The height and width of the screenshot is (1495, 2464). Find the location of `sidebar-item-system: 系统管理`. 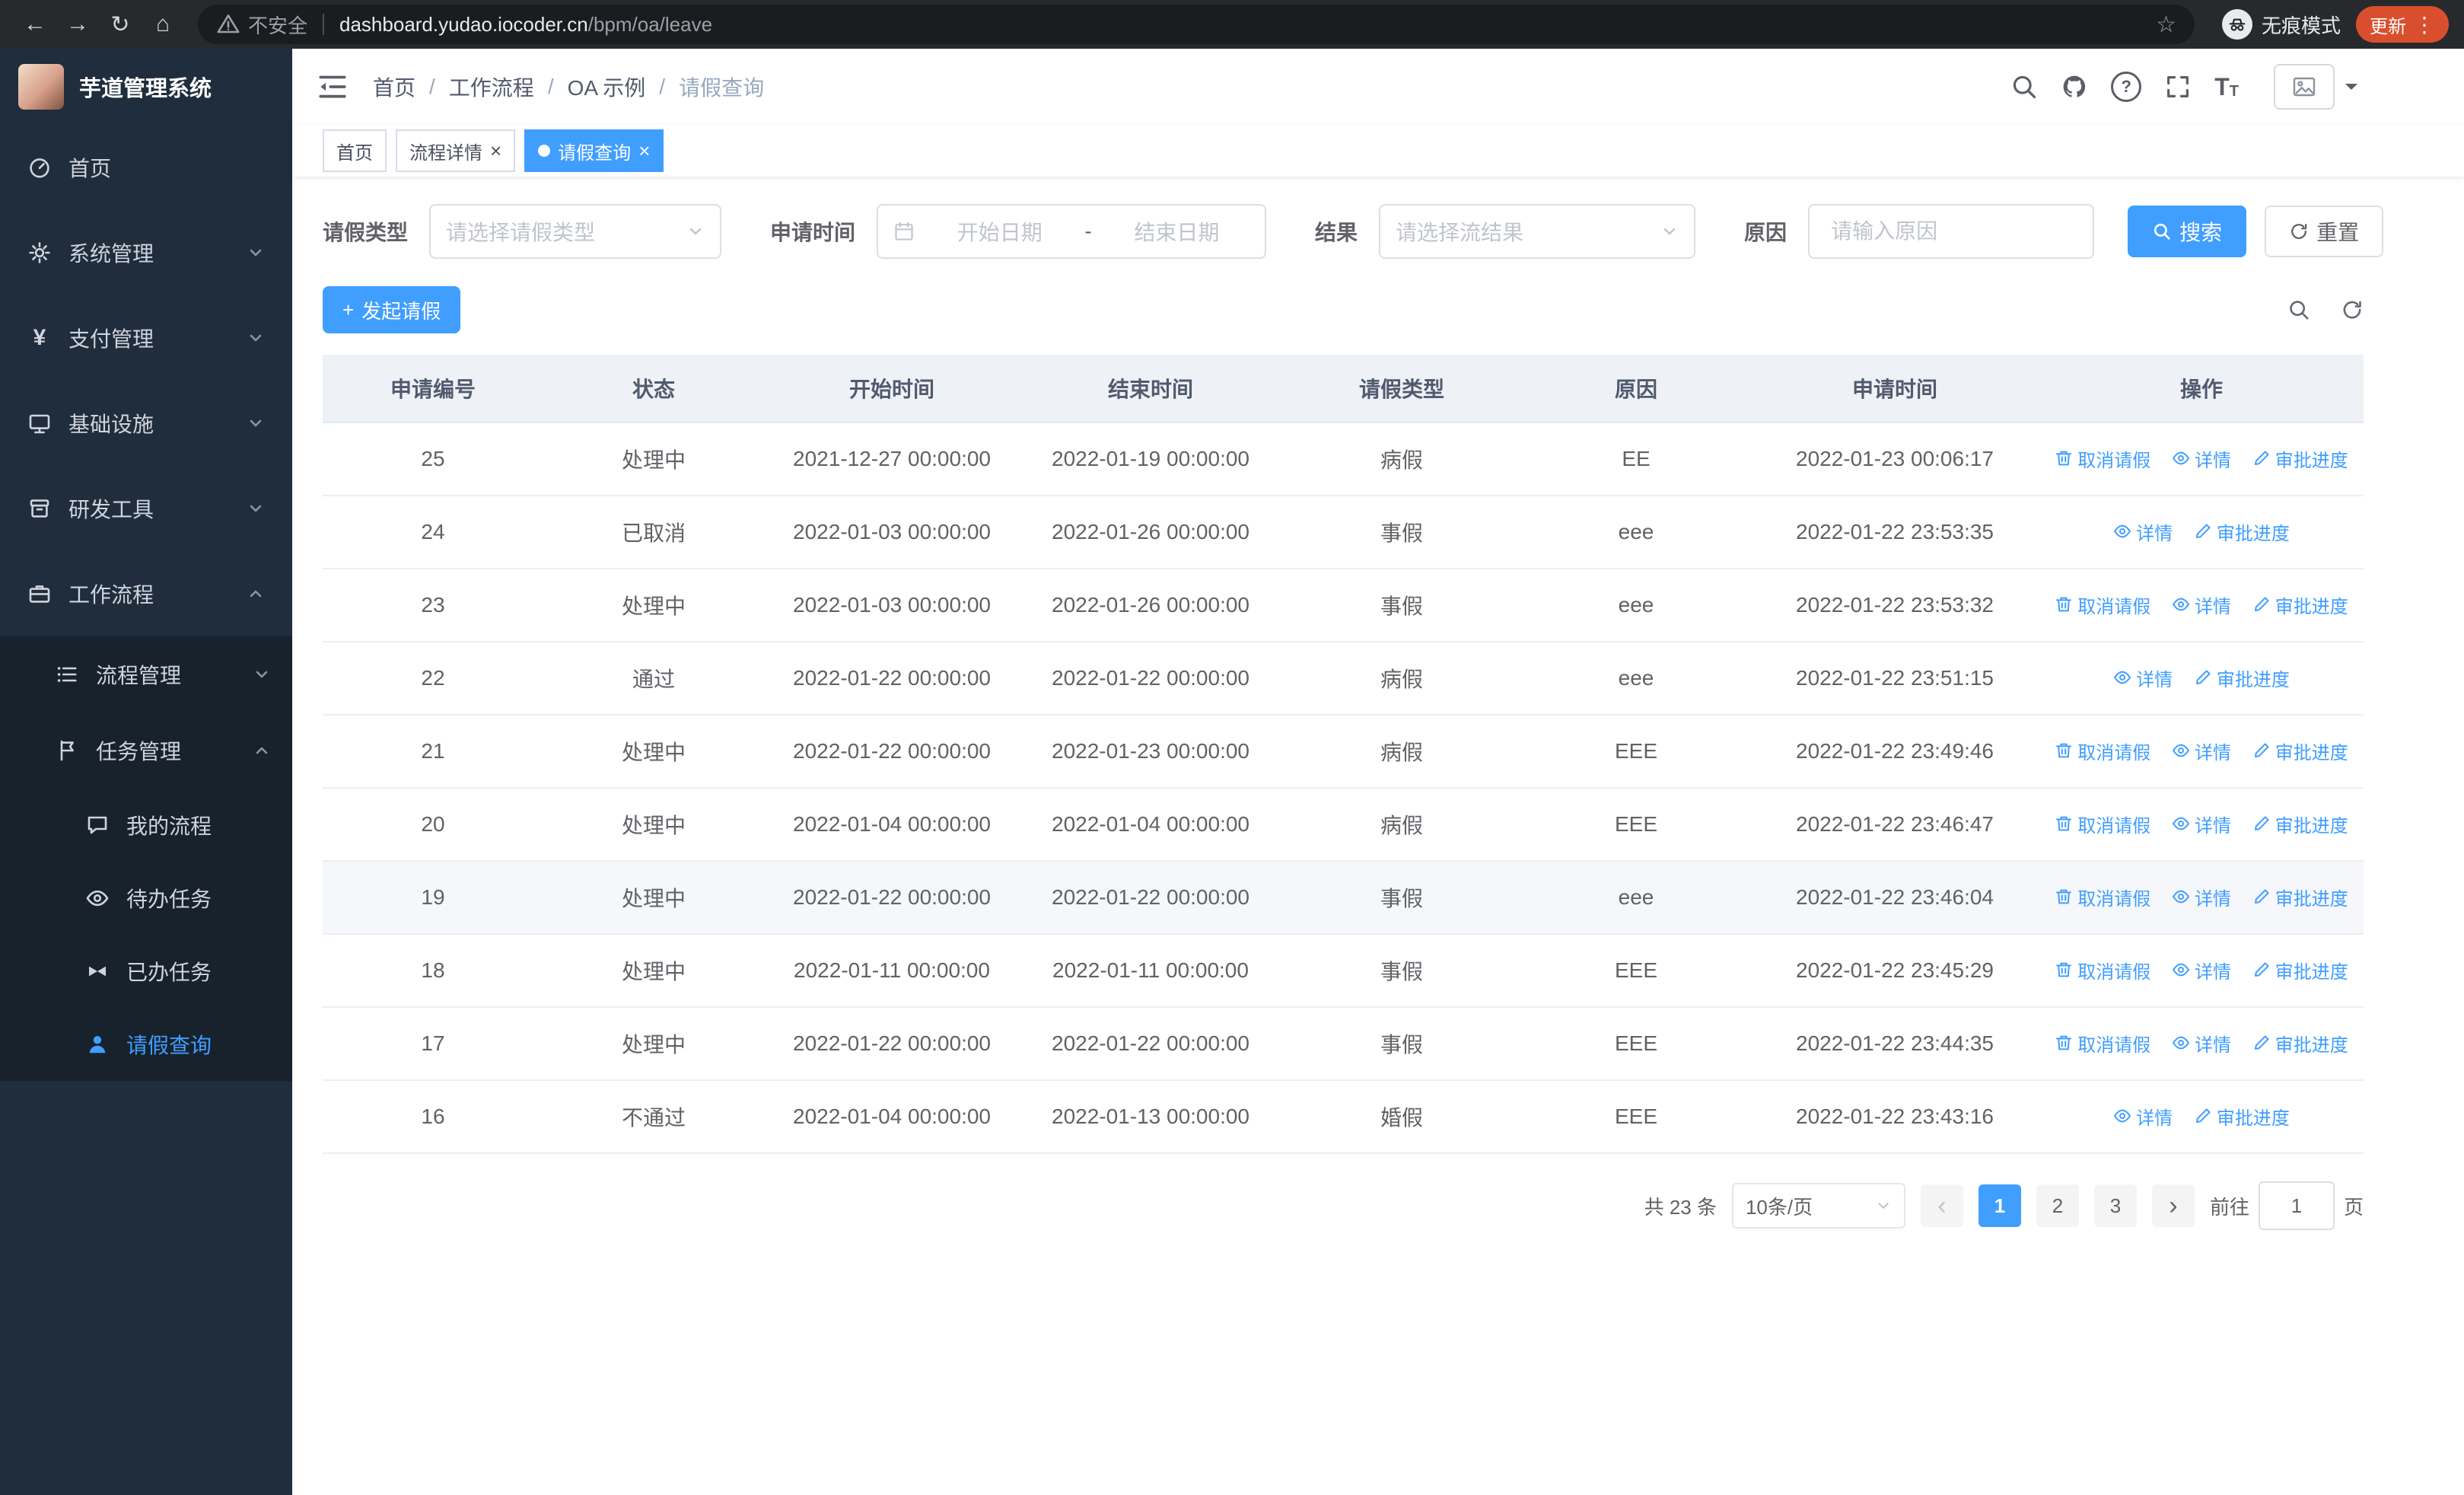

sidebar-item-system: 系统管理 is located at coordinates (146, 252).